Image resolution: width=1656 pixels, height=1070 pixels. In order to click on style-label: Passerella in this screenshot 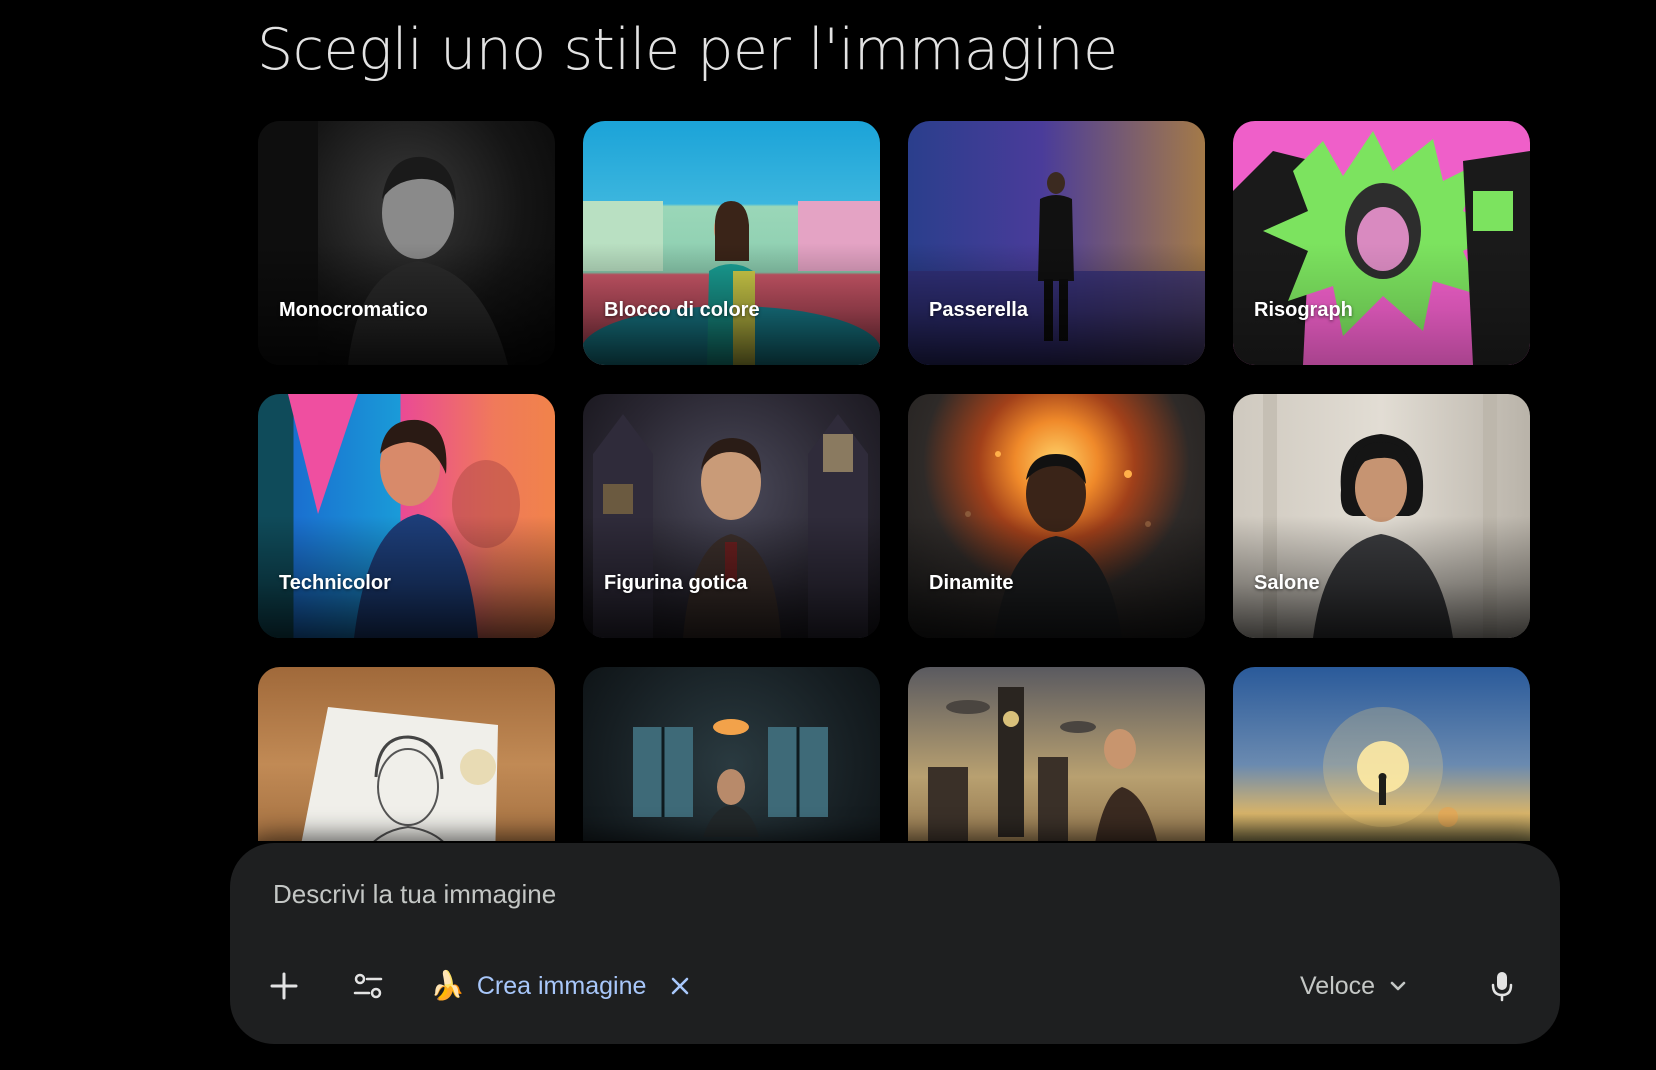, I will do `click(978, 310)`.